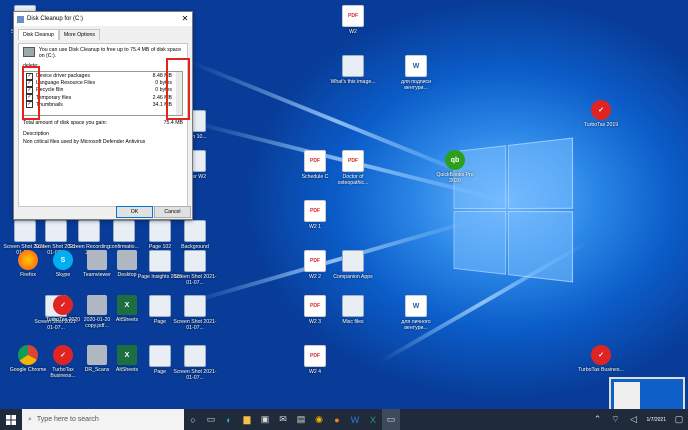  What do you see at coordinates (30, 419) in the screenshot?
I see `search-icon: ⌕` at bounding box center [30, 419].